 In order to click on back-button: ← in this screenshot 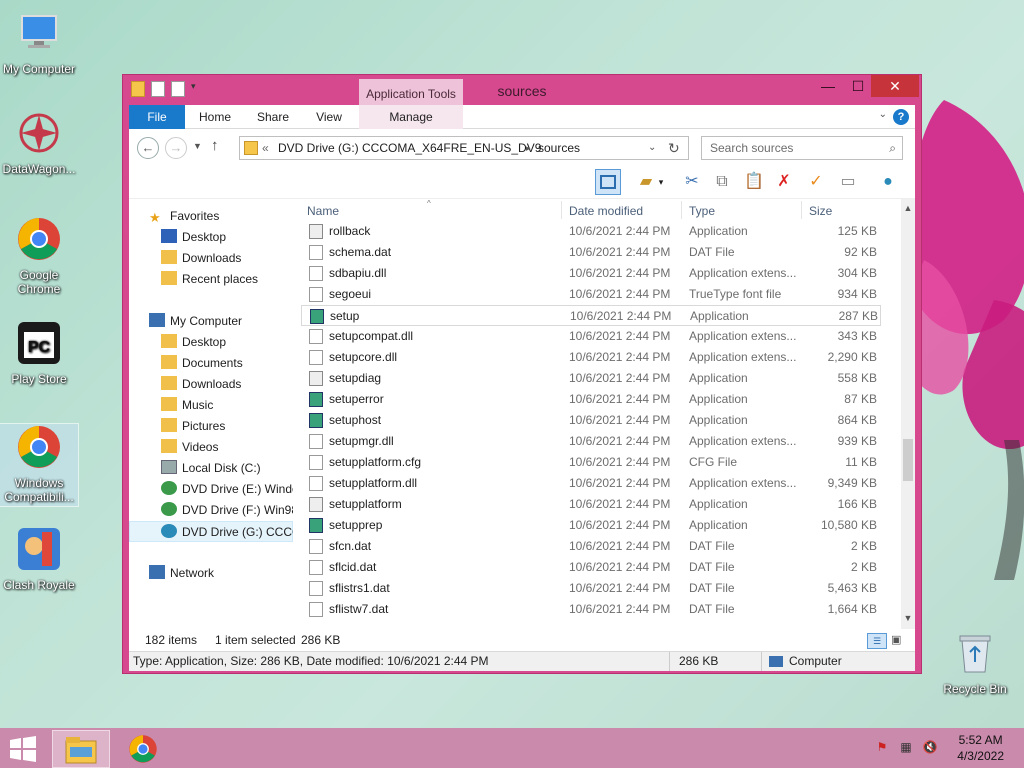, I will do `click(148, 148)`.